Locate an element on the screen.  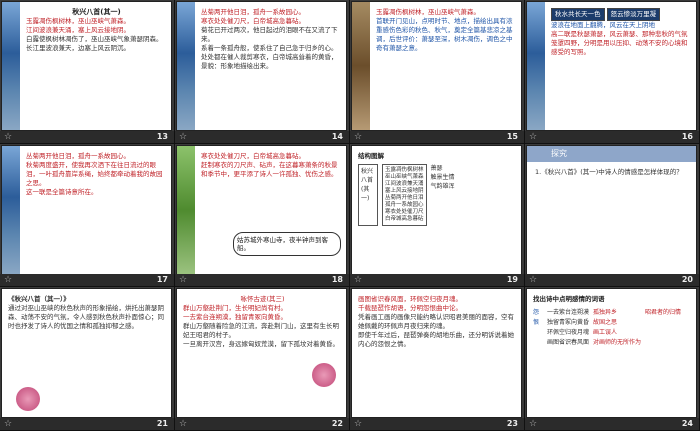
slide-20: 探究 1.《秋兴八首》(其一)中诗人的情感是怎样体现的？ ☆ 20 is located at coordinates (612, 215).